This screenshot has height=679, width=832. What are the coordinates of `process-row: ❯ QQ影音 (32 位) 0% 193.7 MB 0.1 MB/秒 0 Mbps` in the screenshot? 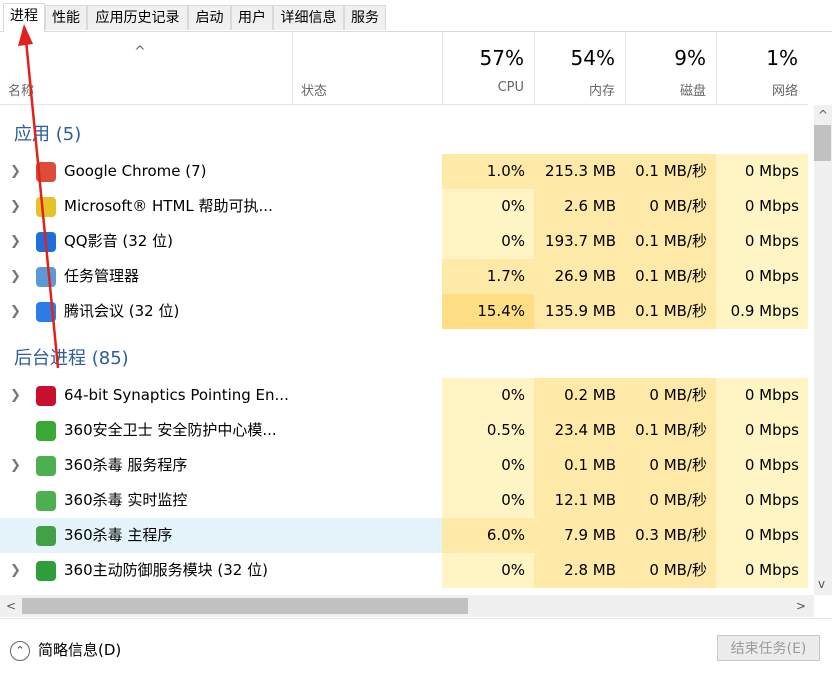 It's located at (404, 241).